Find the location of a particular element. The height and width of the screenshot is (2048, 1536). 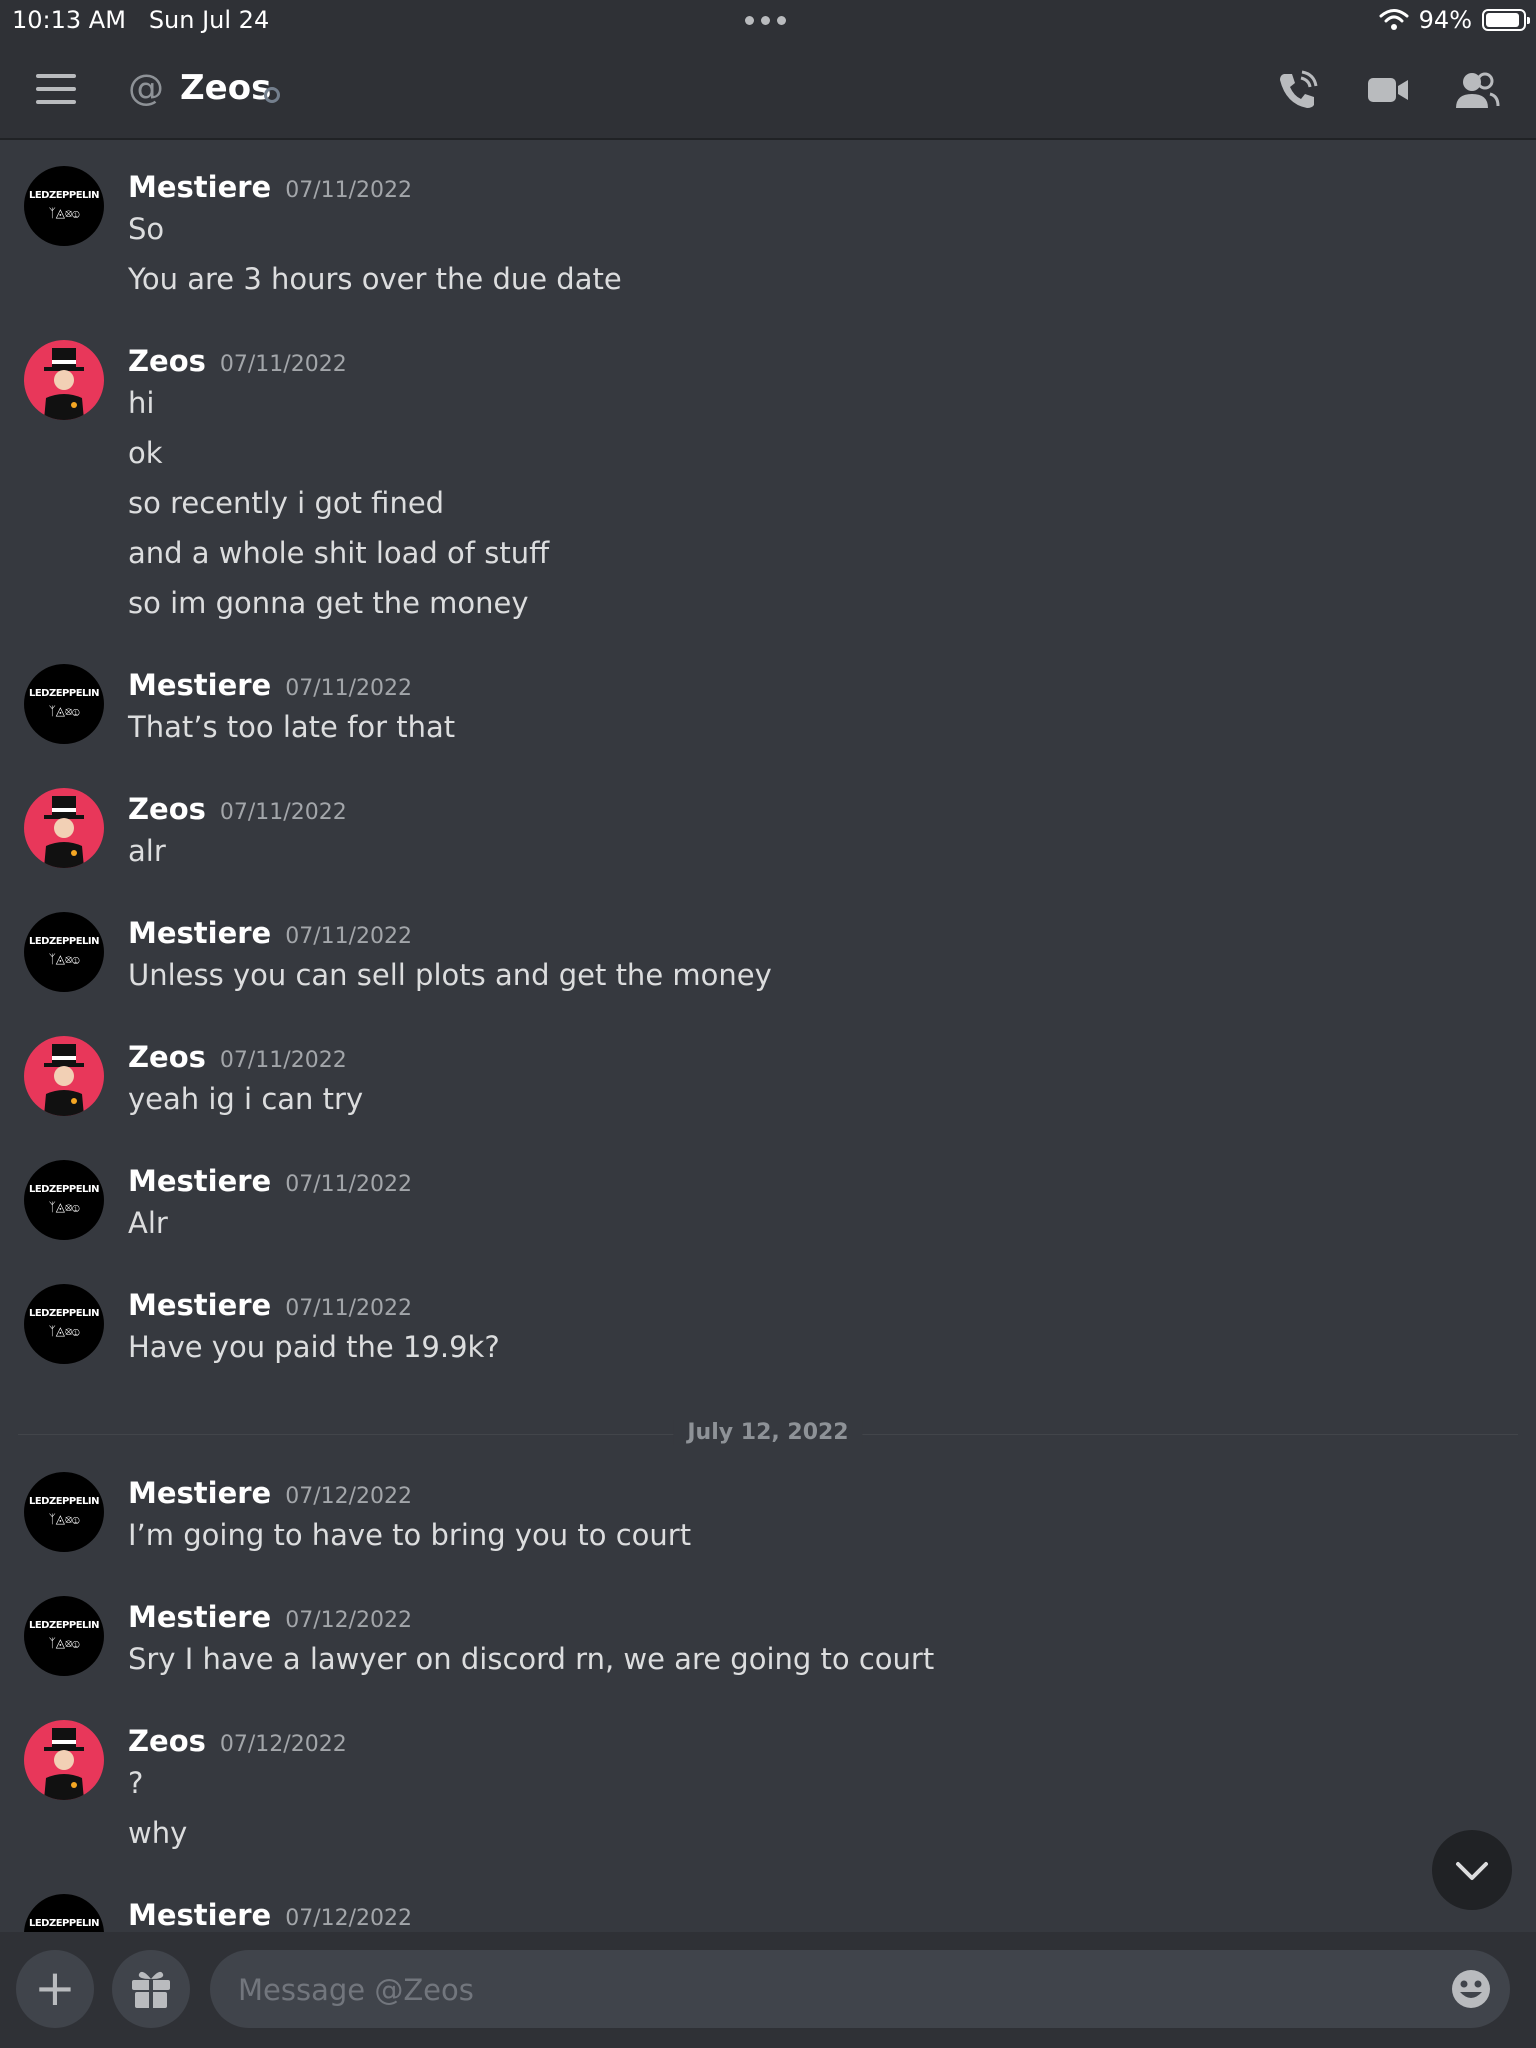

chevron-down-icon is located at coordinates (1472, 1871).